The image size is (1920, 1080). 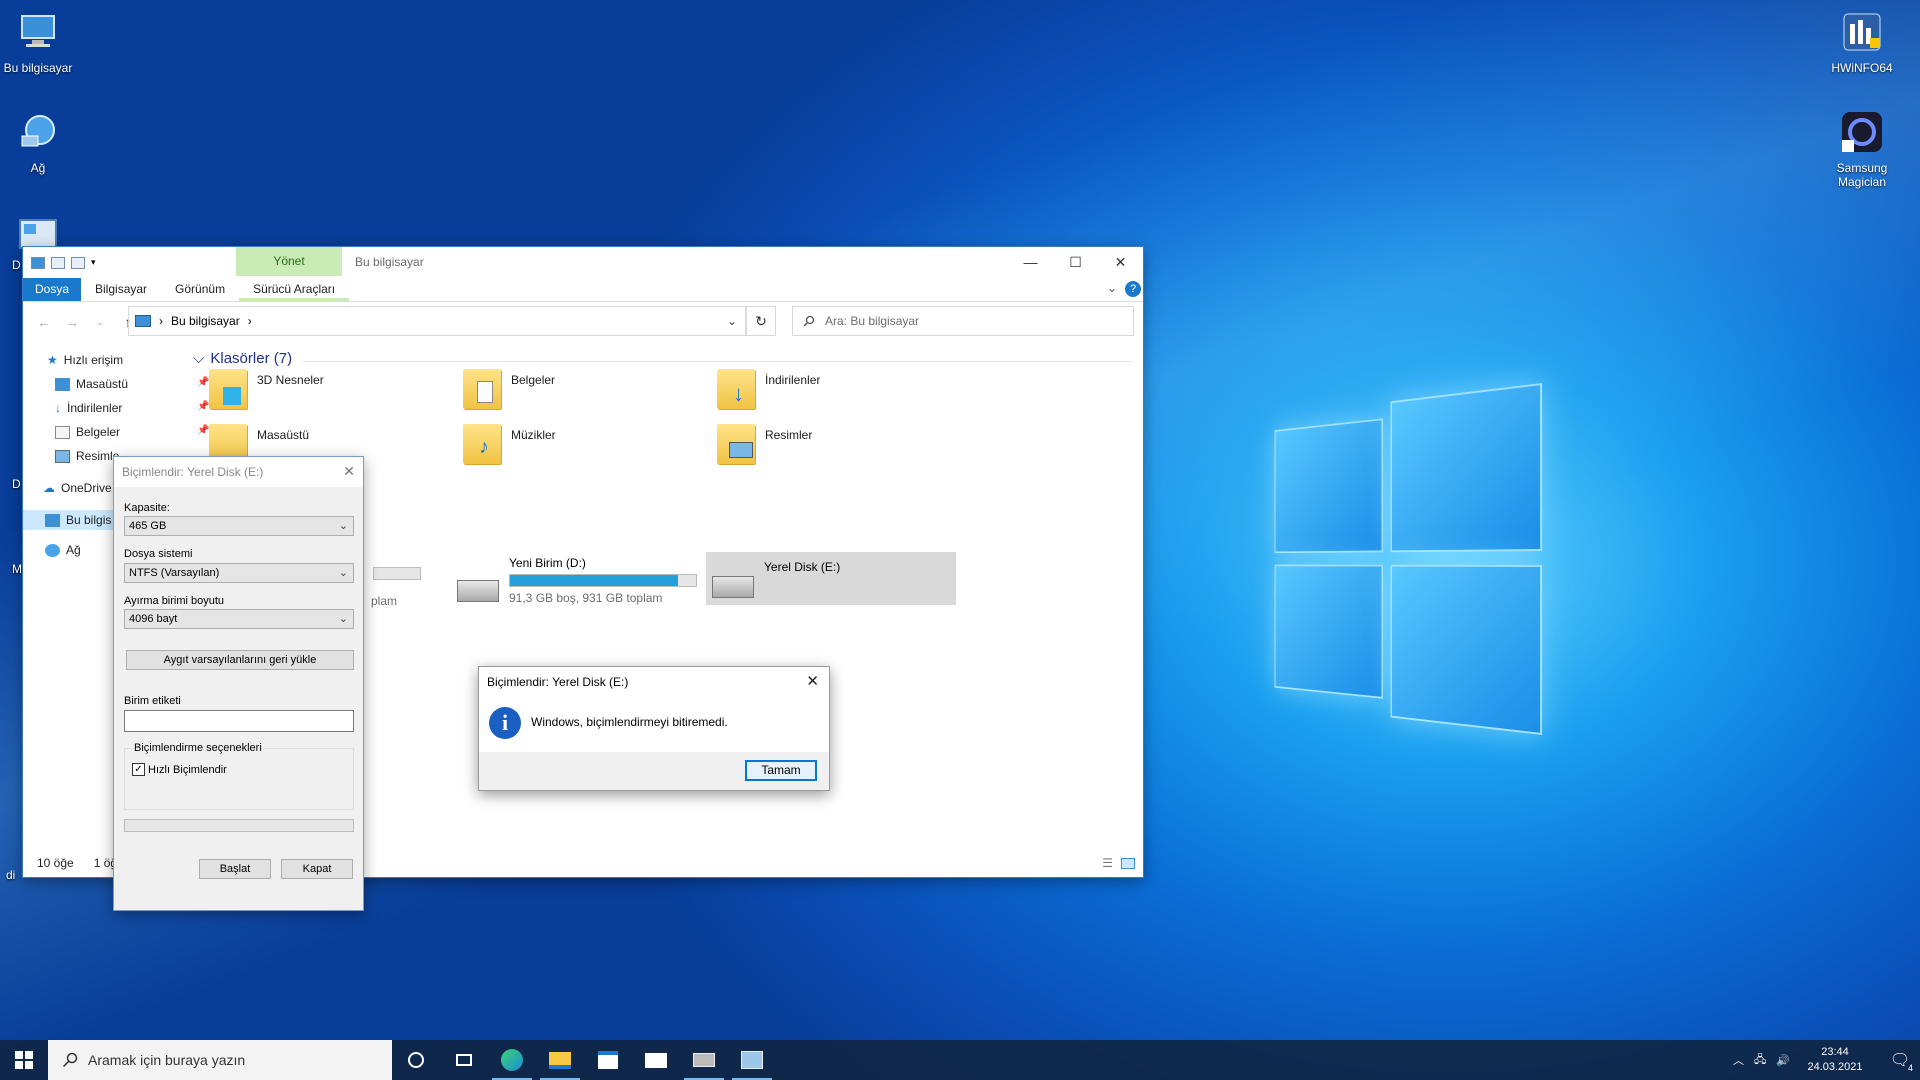 What do you see at coordinates (1120, 262) in the screenshot?
I see `close-button: ✕` at bounding box center [1120, 262].